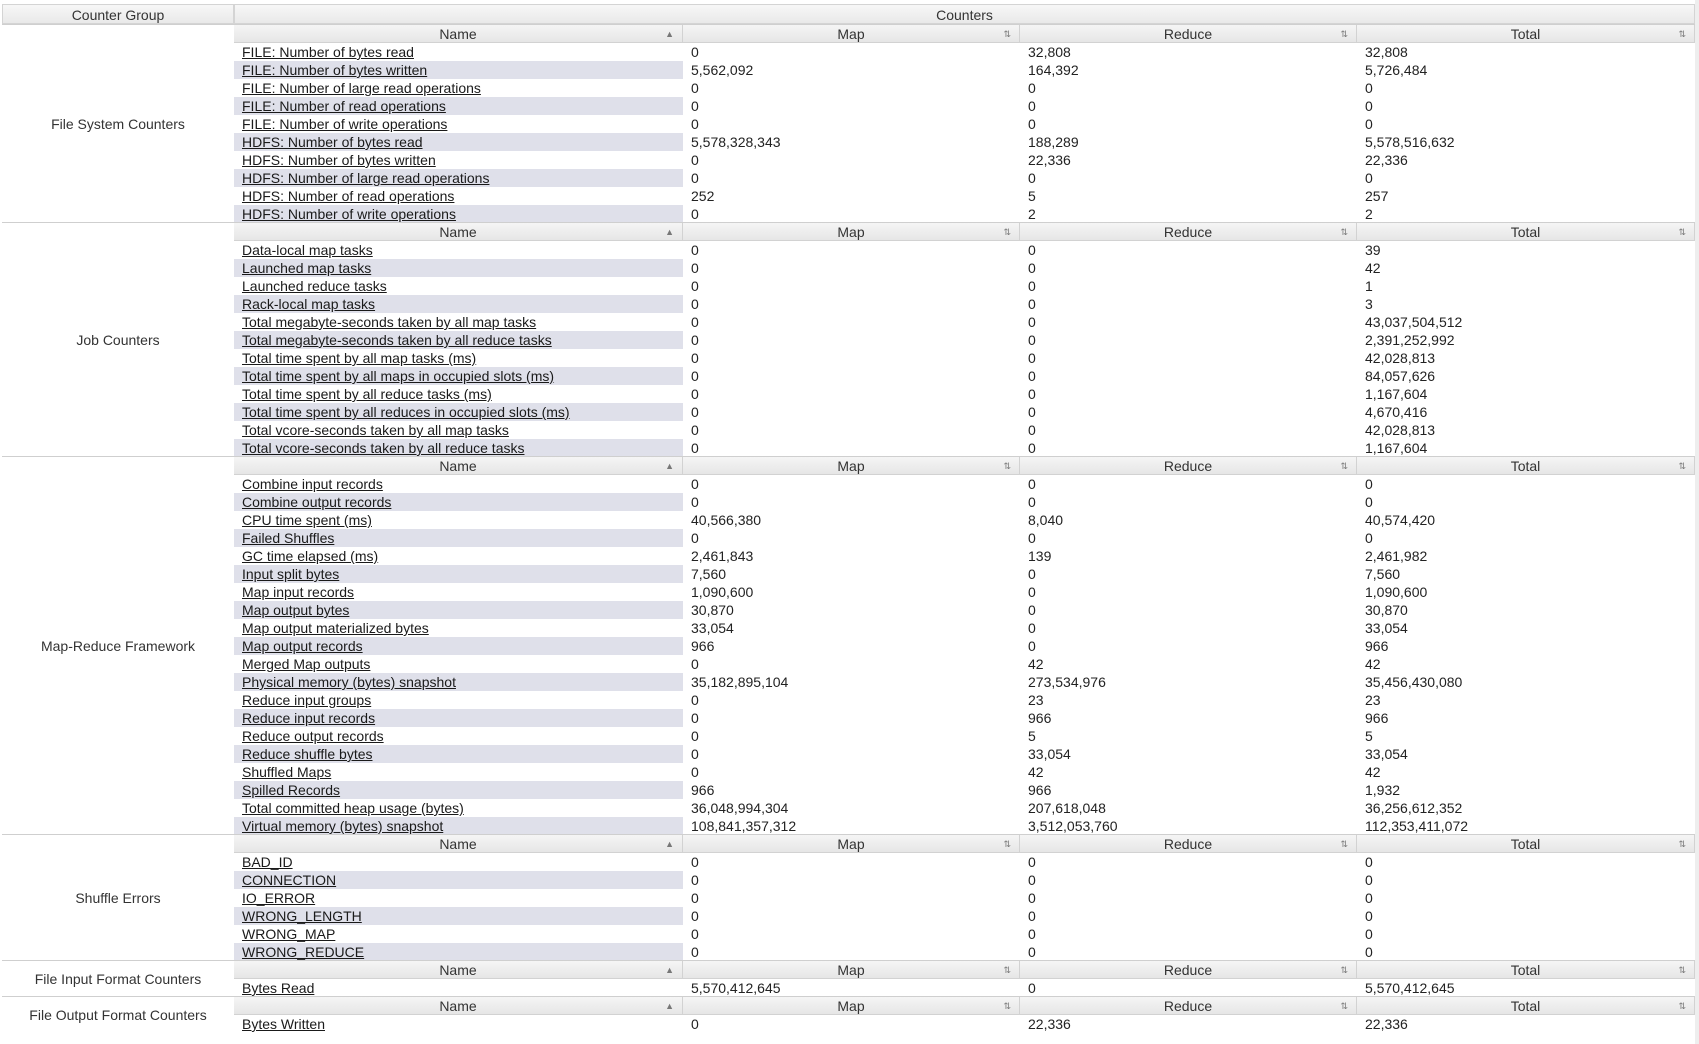 This screenshot has height=1044, width=1699. I want to click on counter-name-link: Map output bytes, so click(295, 610).